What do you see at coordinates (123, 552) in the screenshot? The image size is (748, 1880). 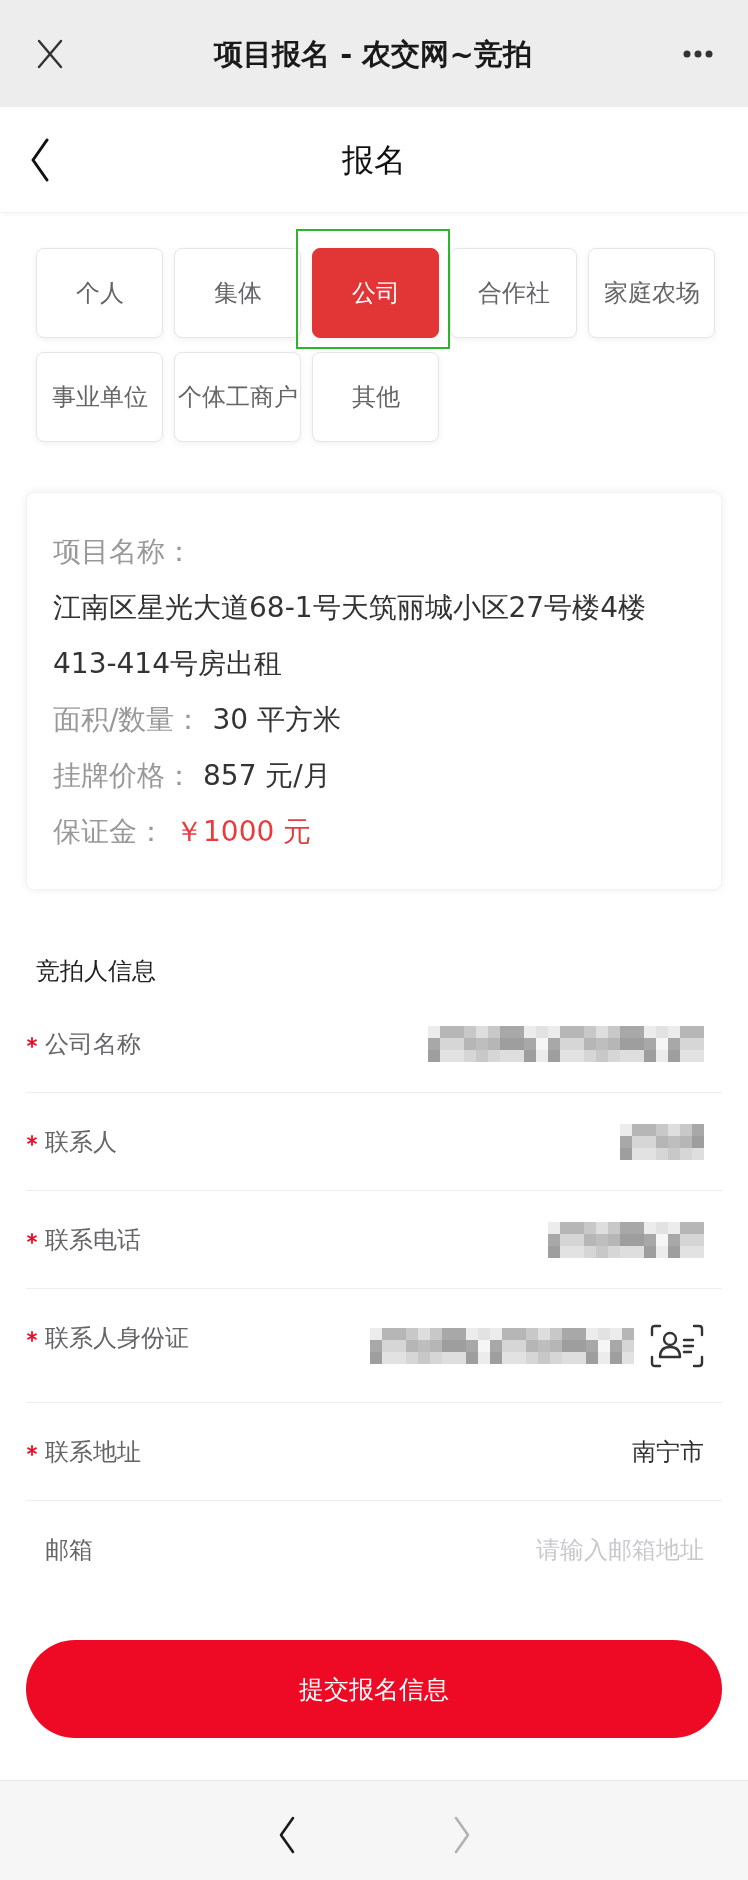 I see `project-name-label: 项目名称：` at bounding box center [123, 552].